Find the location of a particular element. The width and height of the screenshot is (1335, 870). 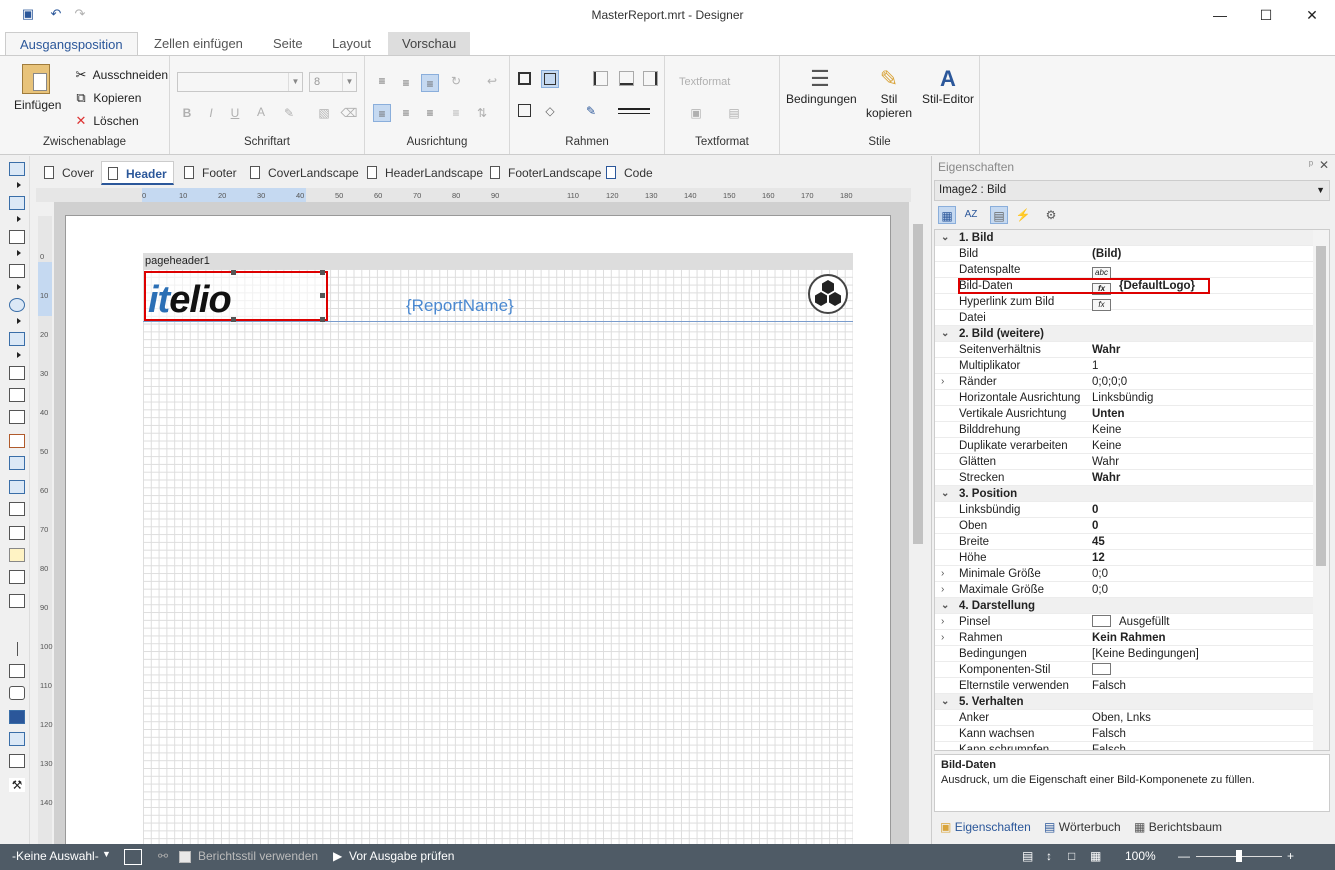

image-component-logo: itelio is located at coordinates (236, 296).